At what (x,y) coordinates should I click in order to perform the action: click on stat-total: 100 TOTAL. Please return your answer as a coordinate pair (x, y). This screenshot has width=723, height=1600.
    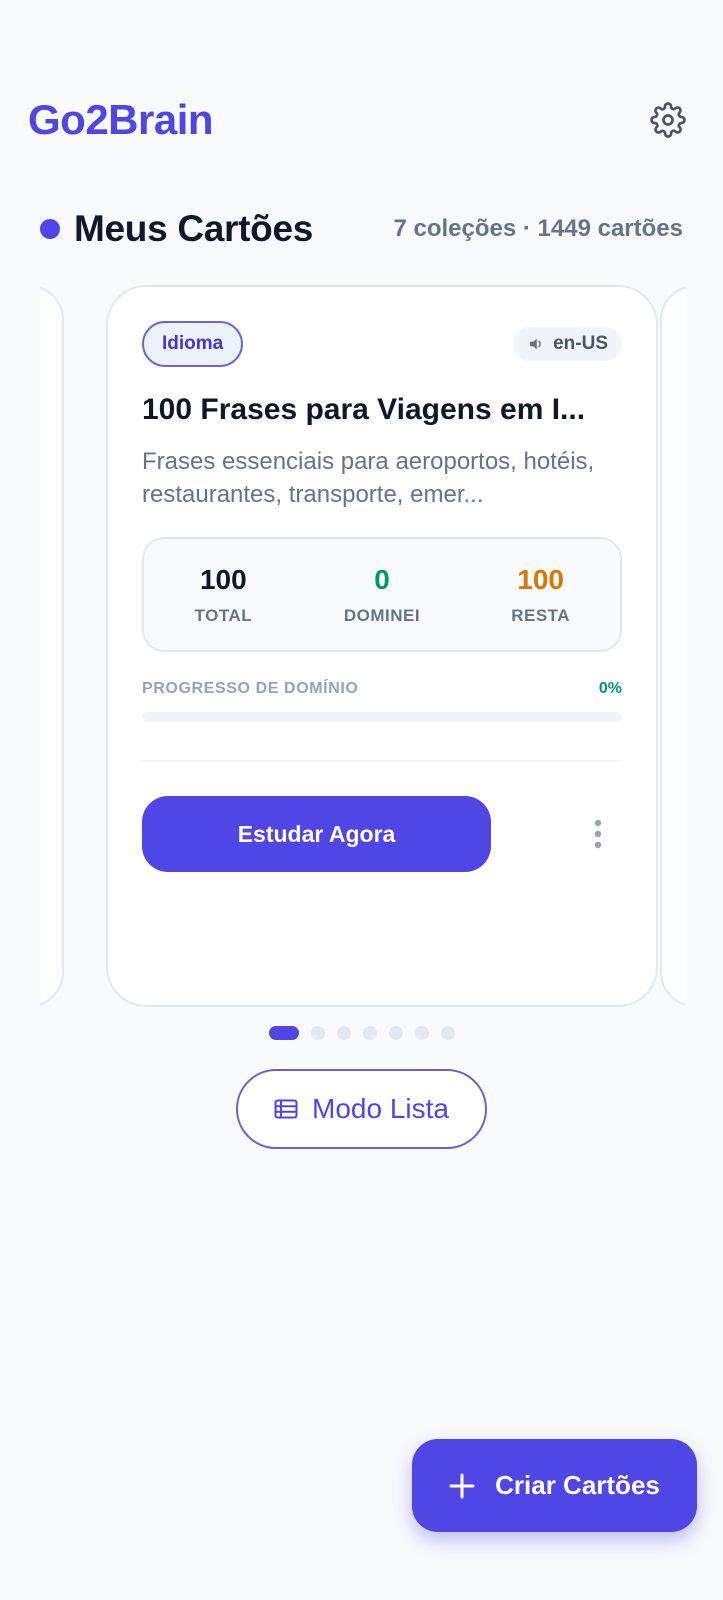
    Looking at the image, I should click on (223, 595).